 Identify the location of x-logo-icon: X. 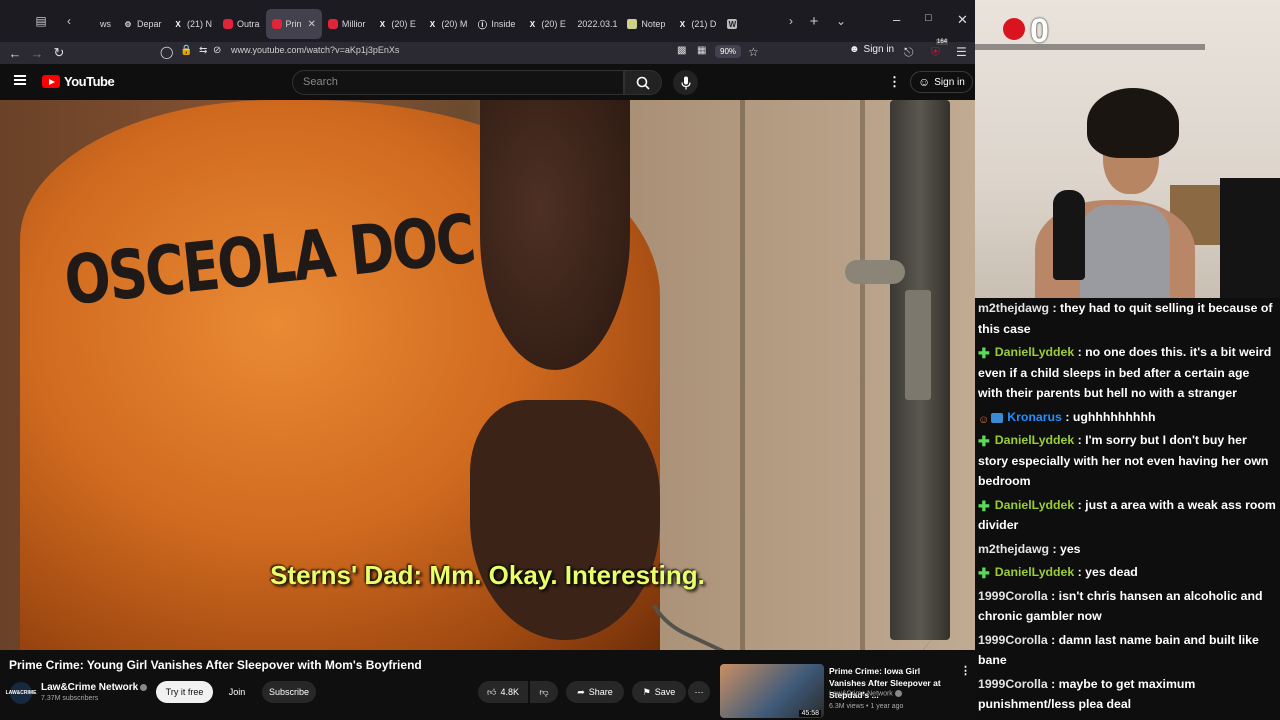
(178, 24).